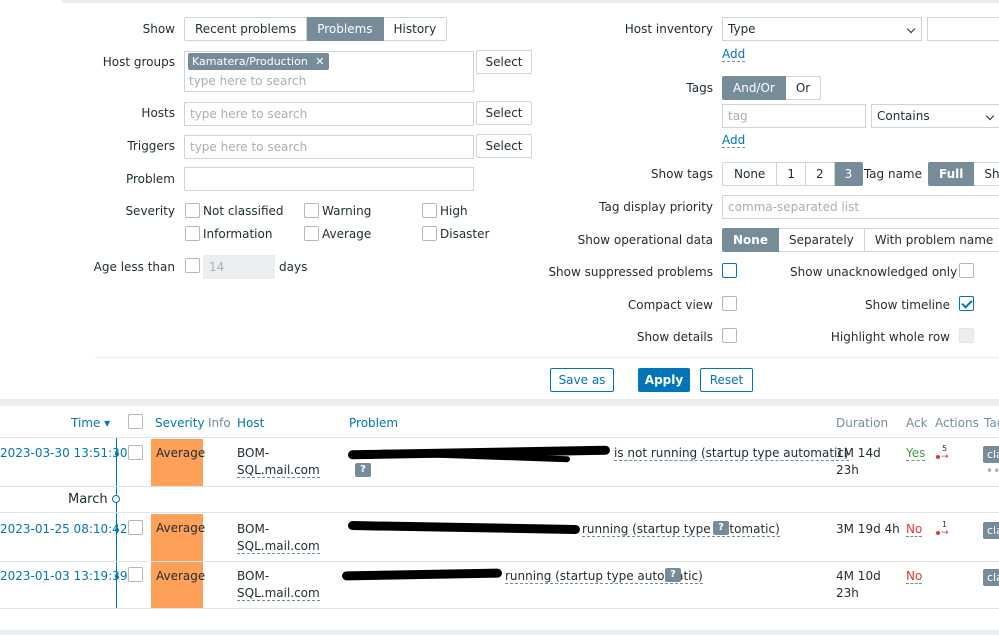 The height and width of the screenshot is (635, 999). What do you see at coordinates (278, 470) in the screenshot?
I see `row1-host-line2: SQL.mail.com` at bounding box center [278, 470].